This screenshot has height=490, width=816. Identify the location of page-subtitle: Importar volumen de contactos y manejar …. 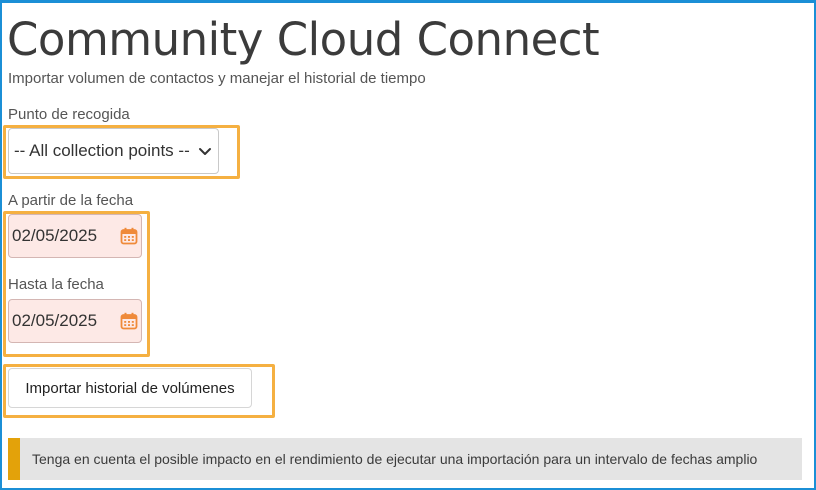
(217, 78).